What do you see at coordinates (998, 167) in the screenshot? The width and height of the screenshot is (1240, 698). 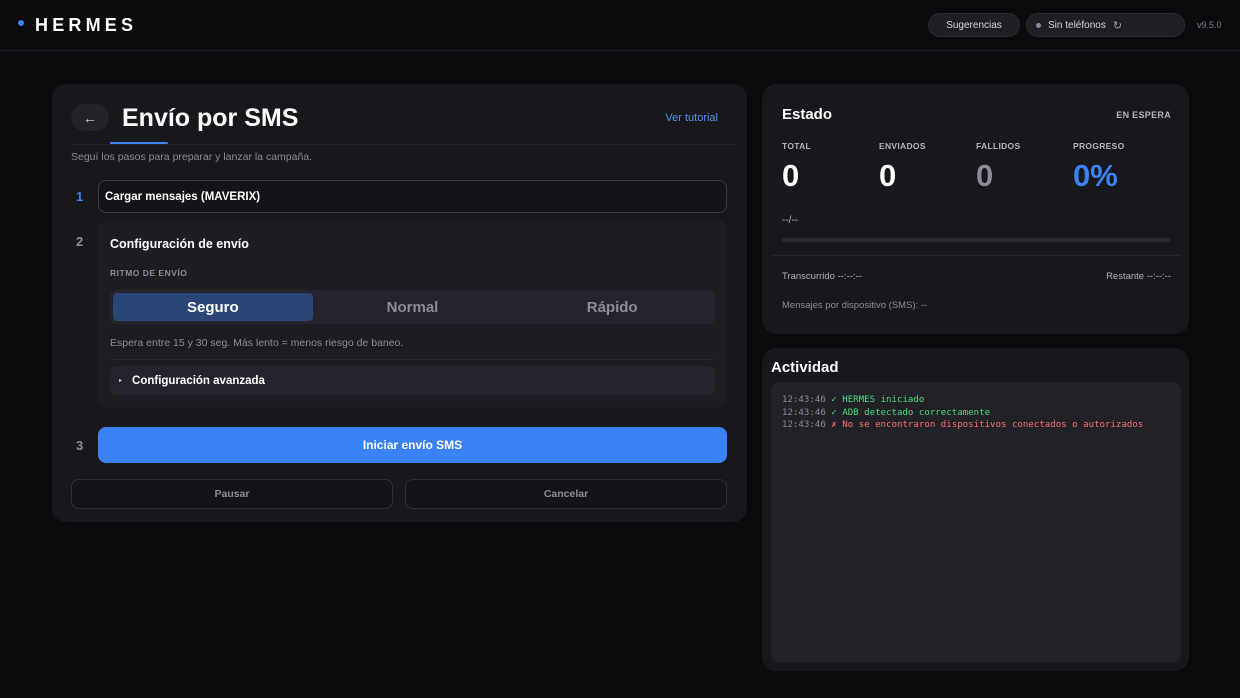 I see `stat-failed: FALLIDOS 0` at bounding box center [998, 167].